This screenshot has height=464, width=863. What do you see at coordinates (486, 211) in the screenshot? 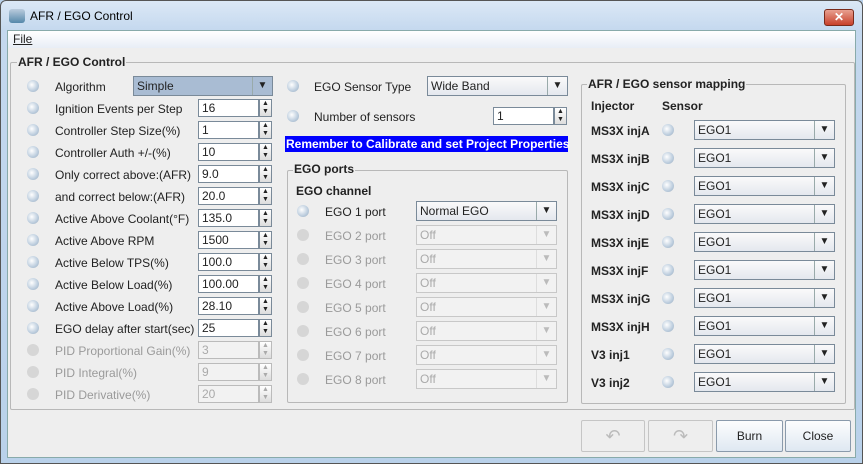
I see `port-combo: Normal EGO ▼` at bounding box center [486, 211].